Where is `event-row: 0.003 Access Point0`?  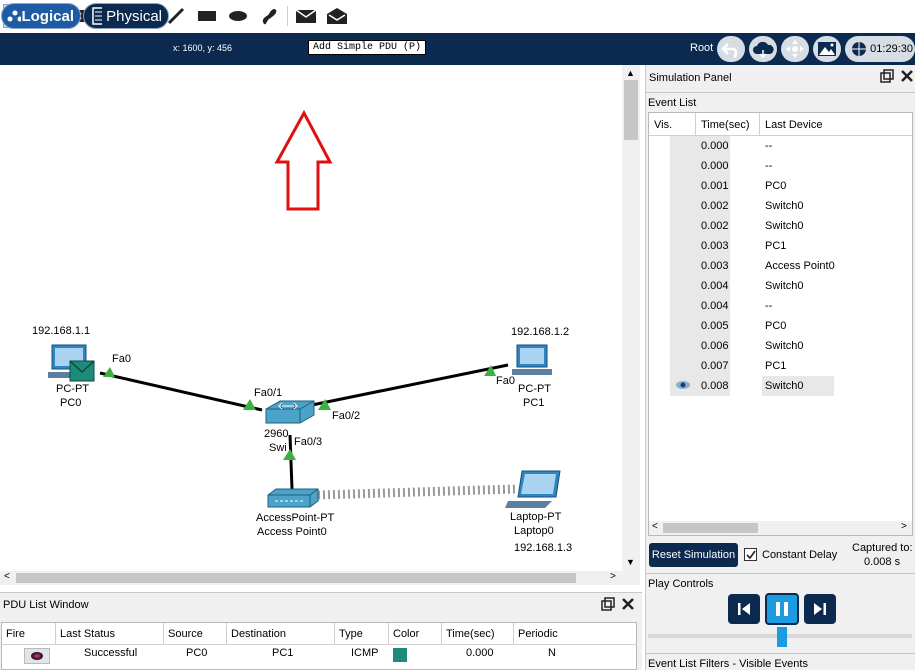
event-row: 0.003 Access Point0 is located at coordinates (774, 266).